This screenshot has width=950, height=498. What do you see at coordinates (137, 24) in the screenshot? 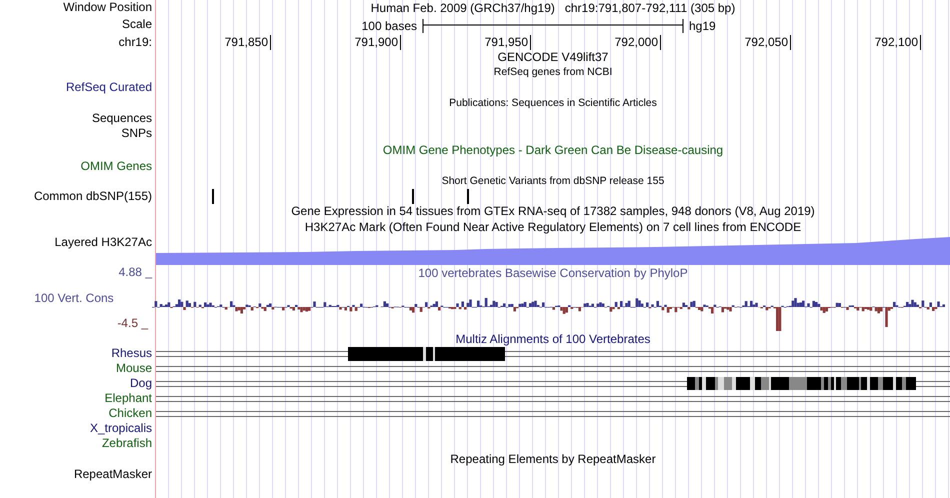
I see `track-label: Scale` at bounding box center [137, 24].